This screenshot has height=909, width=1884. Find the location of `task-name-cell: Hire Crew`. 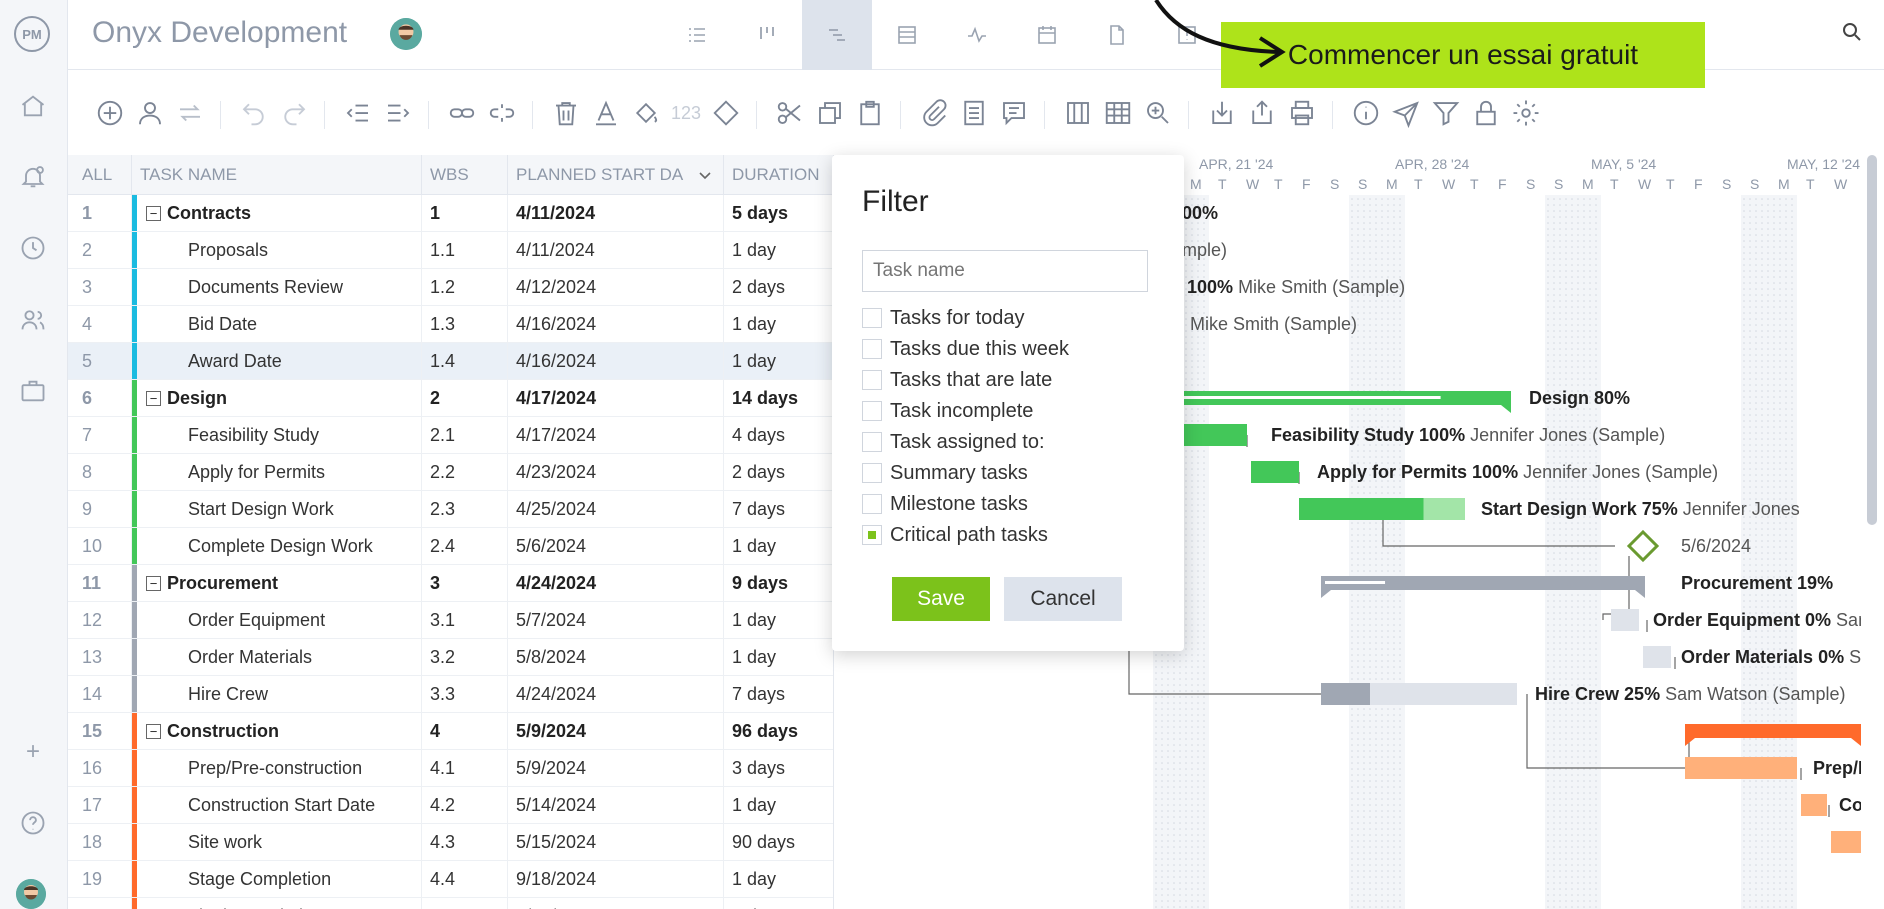

task-name-cell: Hire Crew is located at coordinates (277, 694).